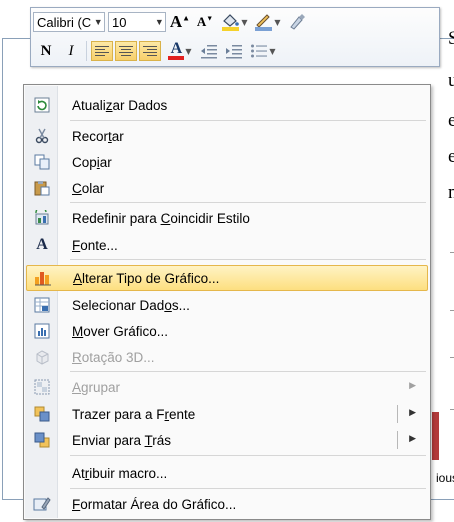  I want to click on line-color-icon, so click(264, 22).